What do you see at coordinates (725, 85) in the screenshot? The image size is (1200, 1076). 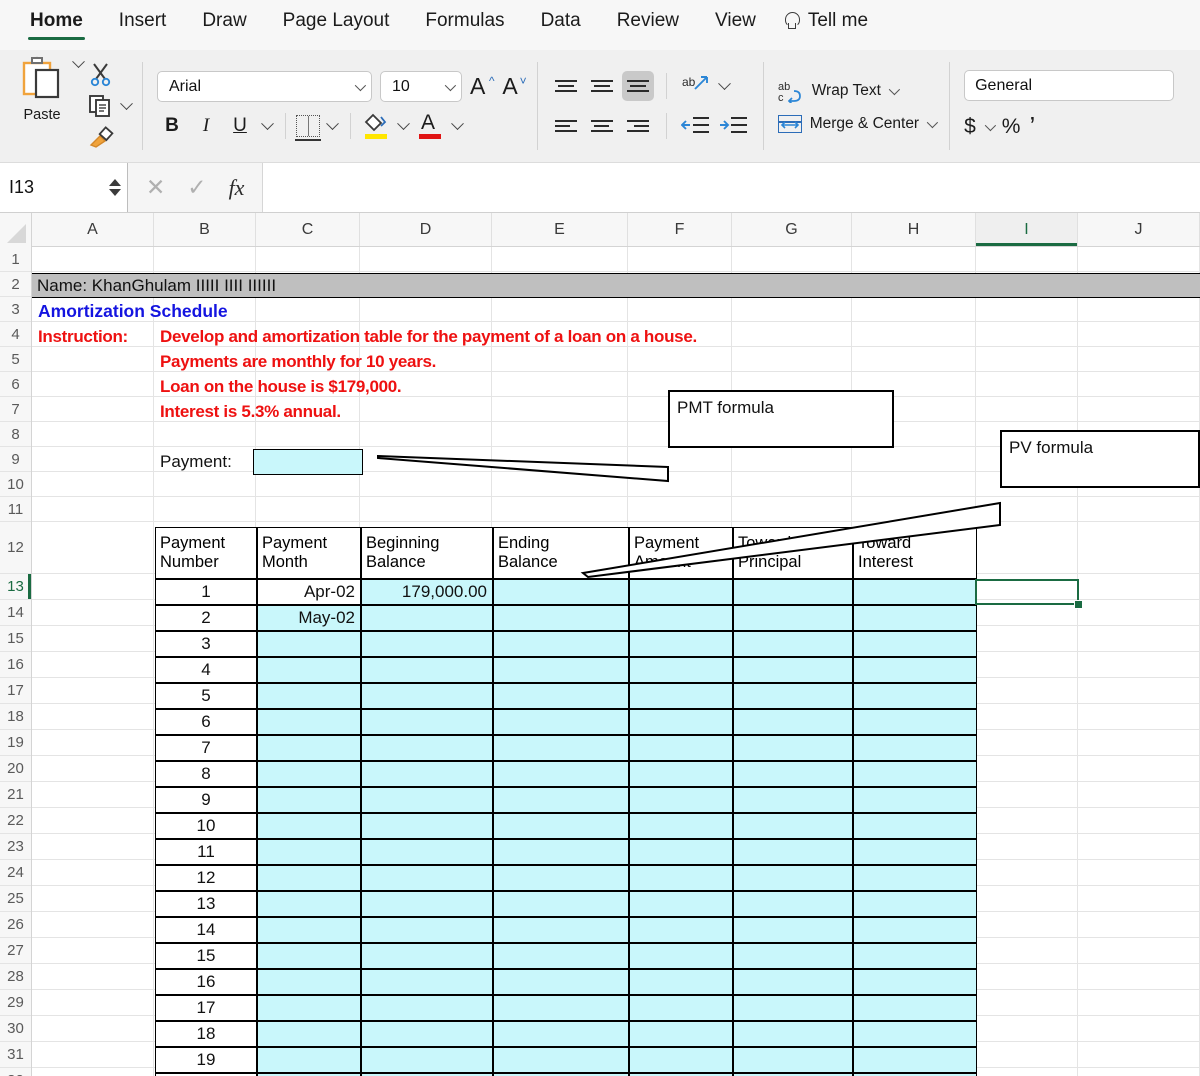 I see `text-orientation-dropdown-chevron-icon` at bounding box center [725, 85].